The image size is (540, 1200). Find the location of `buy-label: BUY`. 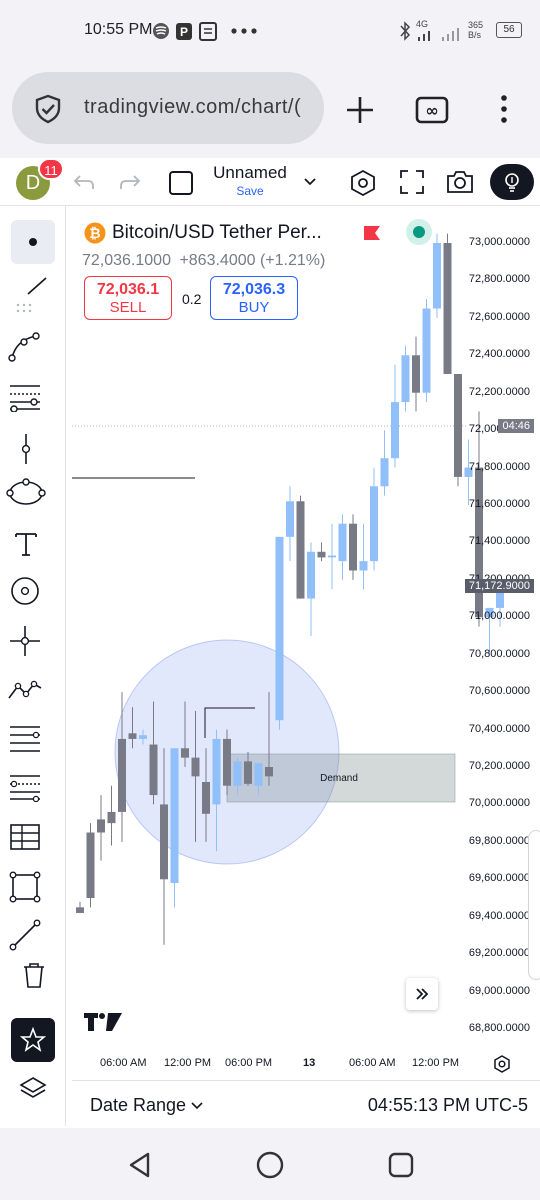

buy-label: BUY is located at coordinates (254, 307).